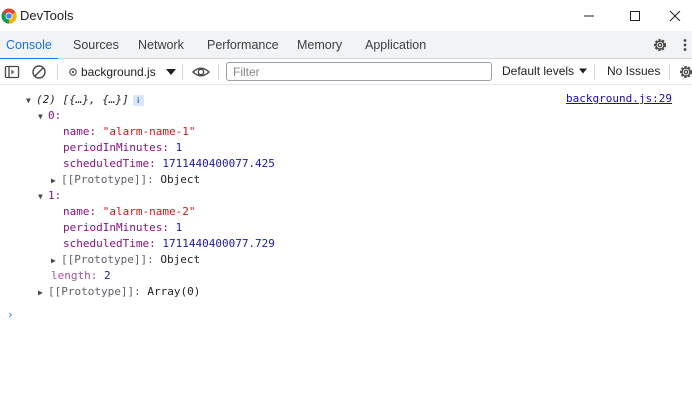 The width and height of the screenshot is (692, 405). I want to click on issues-counter: No Issues, so click(633, 71).